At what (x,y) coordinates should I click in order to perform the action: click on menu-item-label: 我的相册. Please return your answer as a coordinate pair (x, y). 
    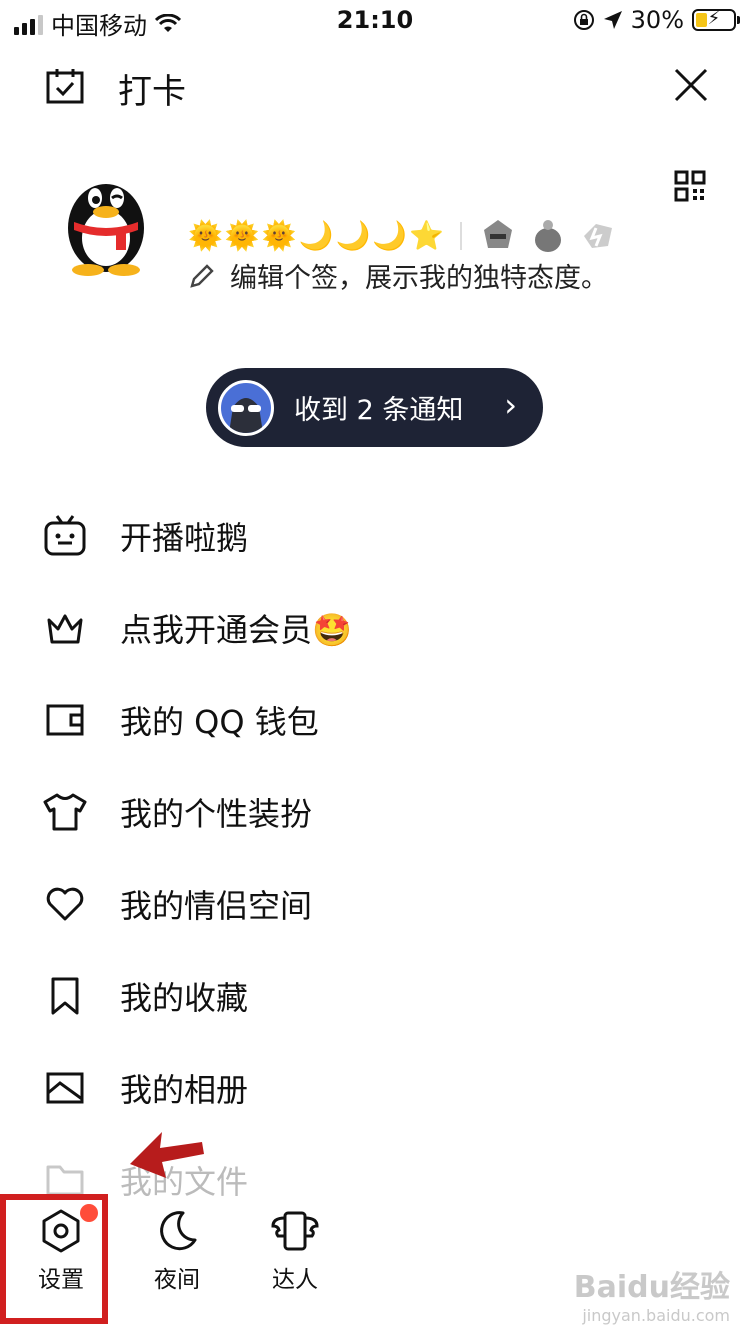
    Looking at the image, I should click on (184, 1090).